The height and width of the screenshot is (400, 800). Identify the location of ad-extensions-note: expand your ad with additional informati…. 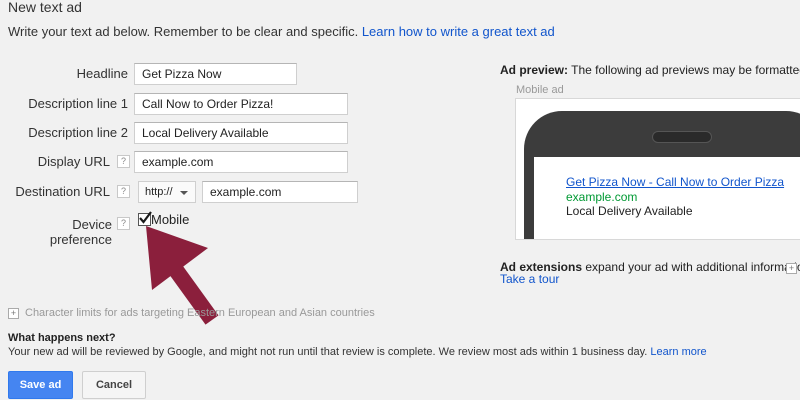
(692, 267).